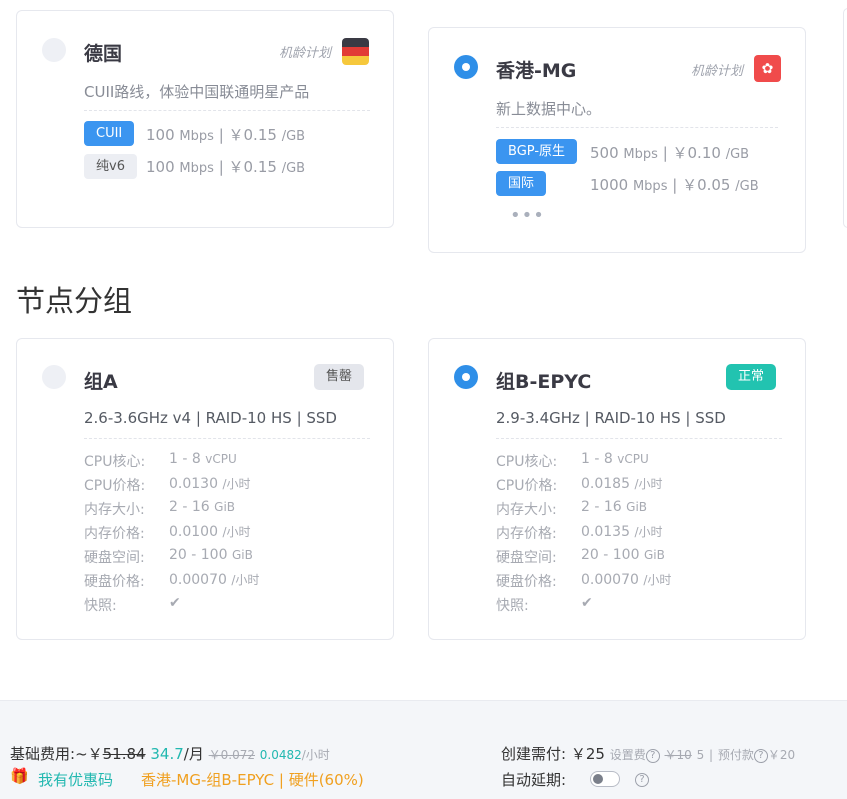  What do you see at coordinates (74, 301) in the screenshot?
I see `section-title: 节点分组` at bounding box center [74, 301].